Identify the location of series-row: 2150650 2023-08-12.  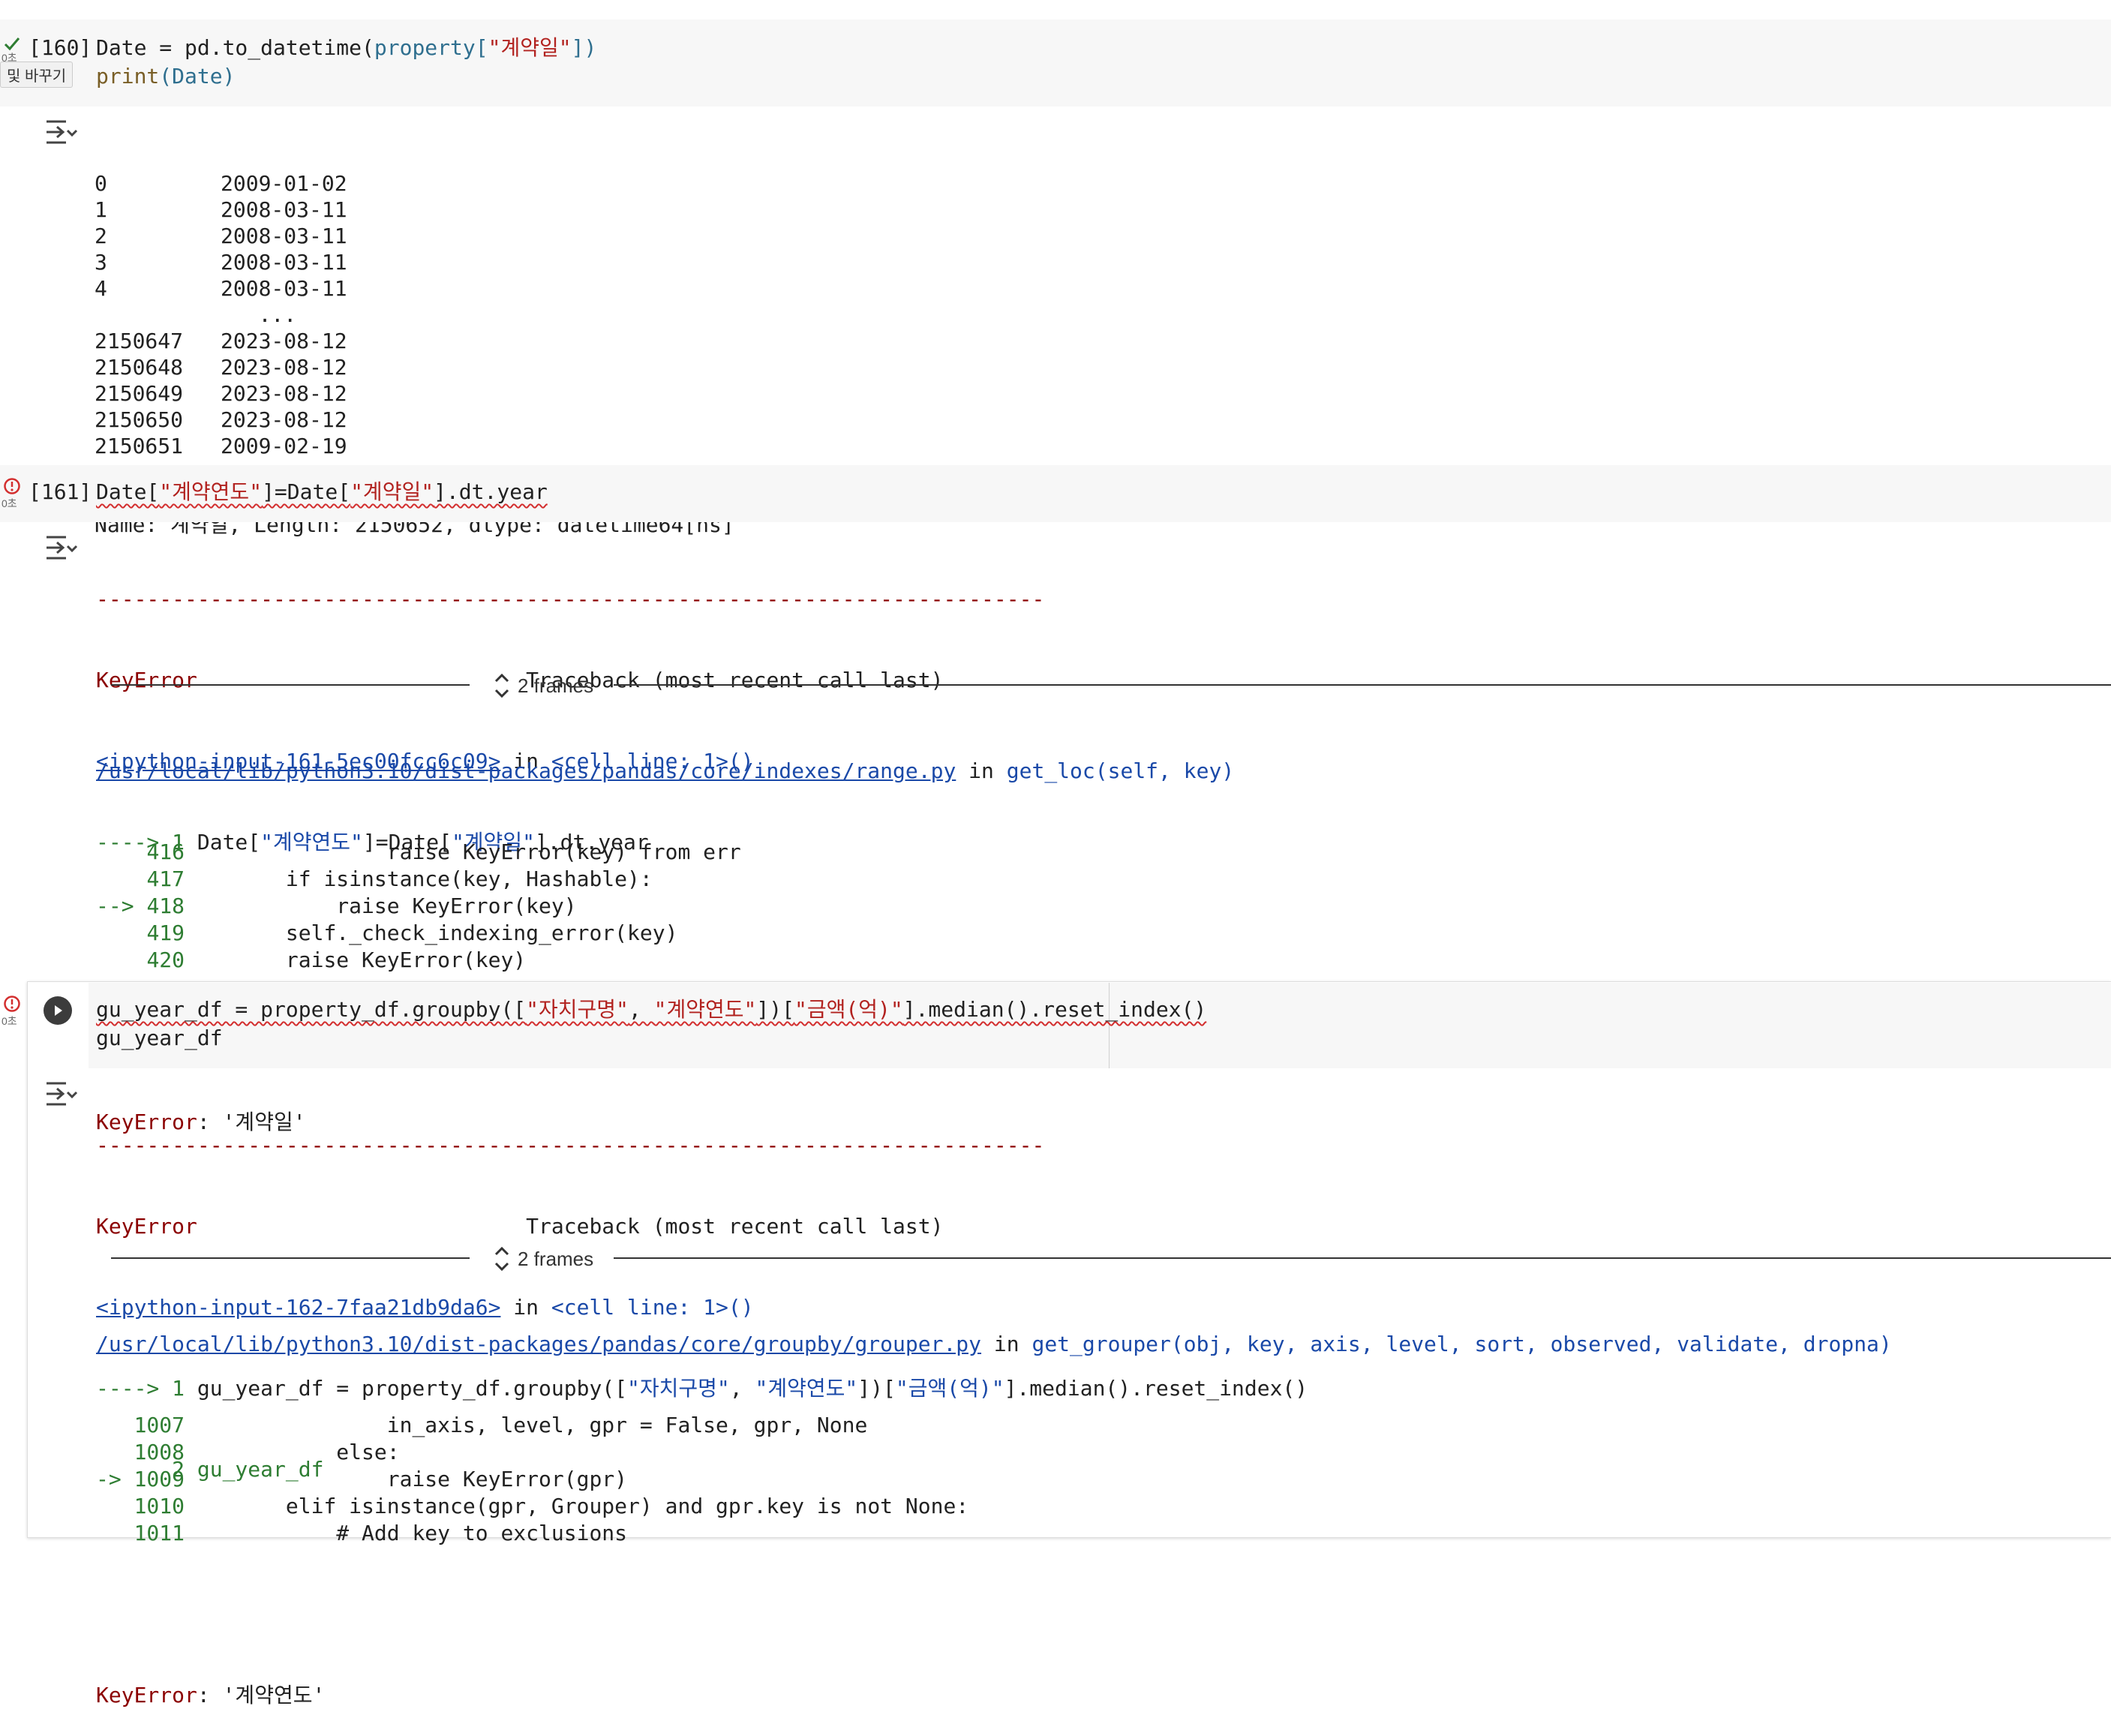
(414, 420).